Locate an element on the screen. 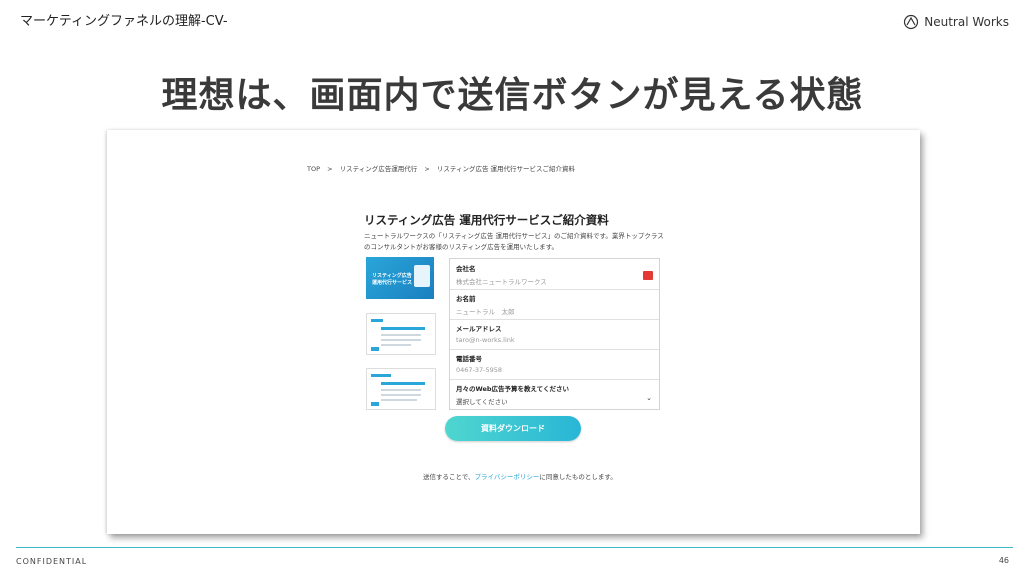 This screenshot has height=577, width=1025. consent-suffix: に同意したものとします。 is located at coordinates (578, 477).